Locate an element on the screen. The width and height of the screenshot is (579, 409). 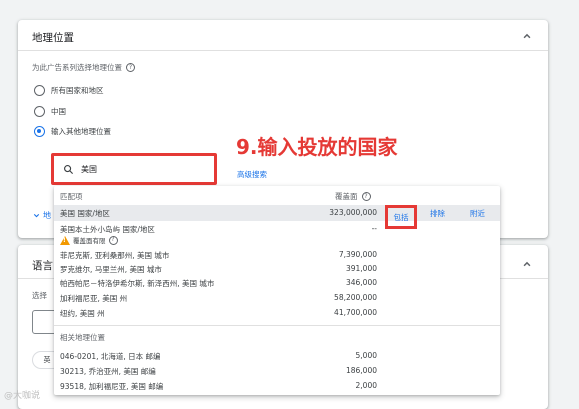
radio-china: 中国 is located at coordinates (50, 111).